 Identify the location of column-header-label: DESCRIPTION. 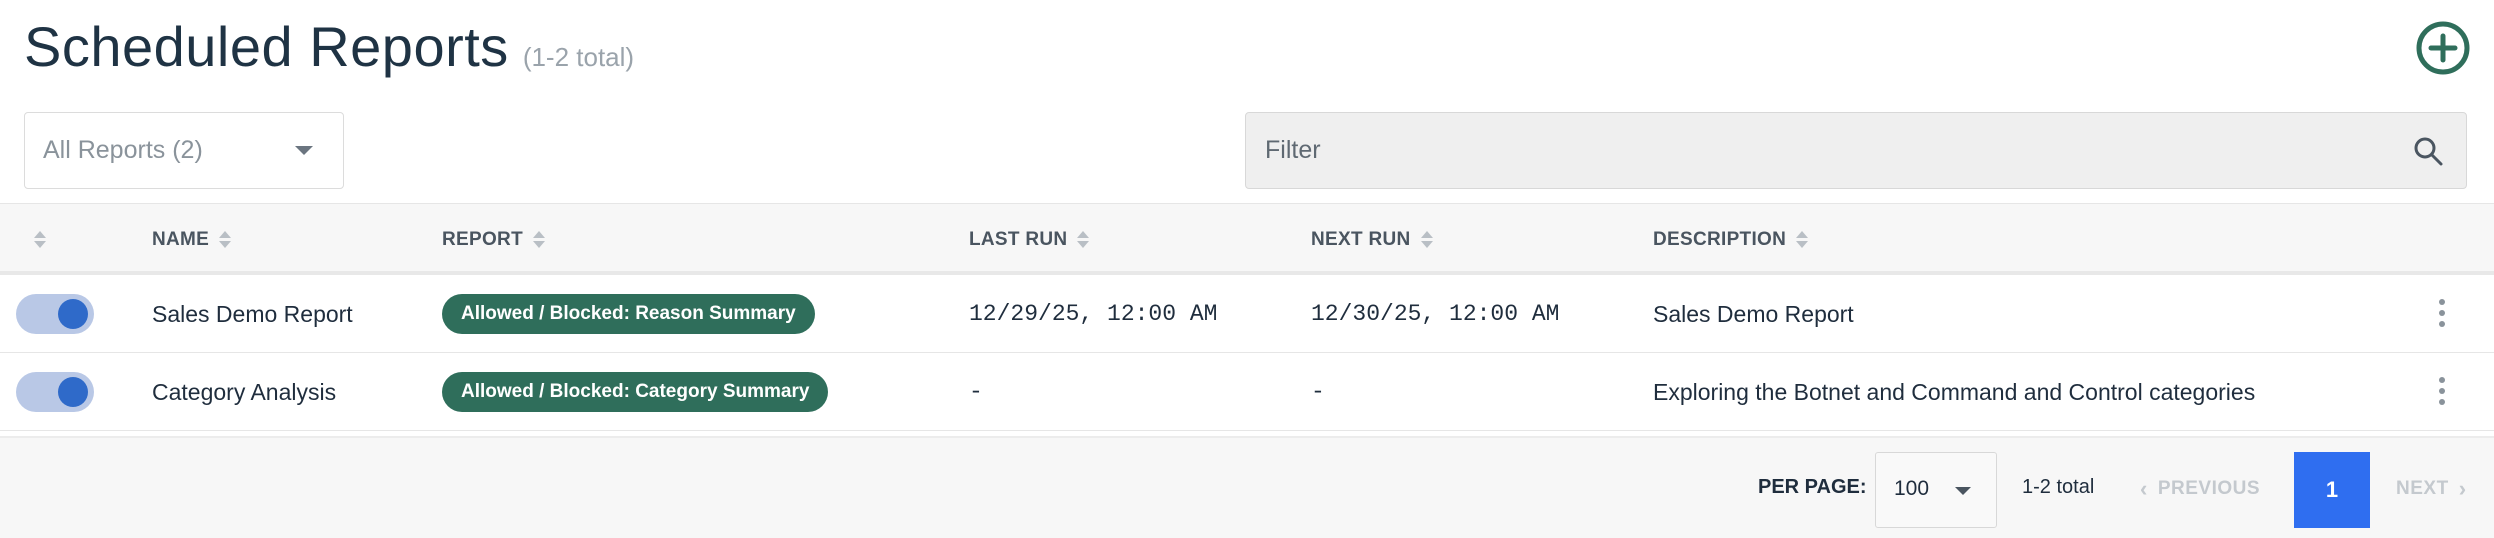
(1720, 239).